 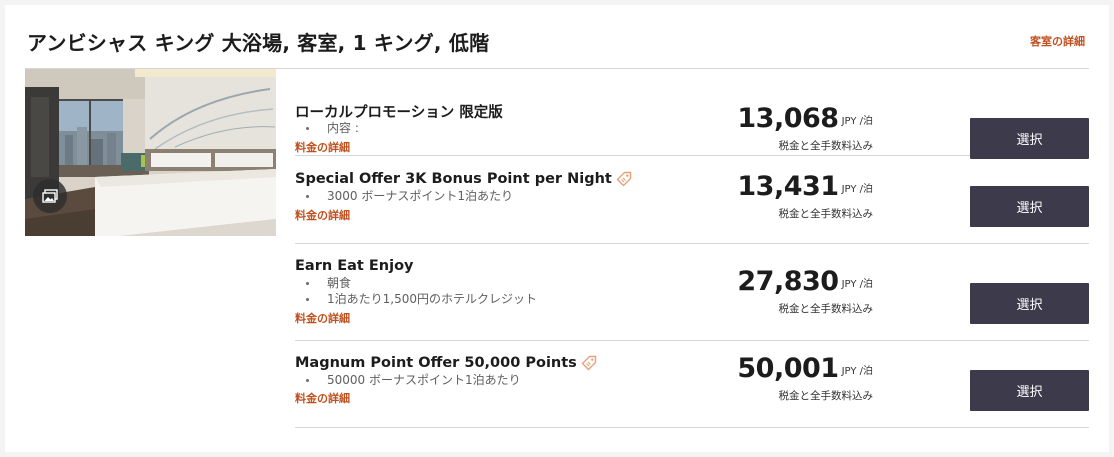 What do you see at coordinates (788, 186) in the screenshot?
I see `price-amount: 13,431` at bounding box center [788, 186].